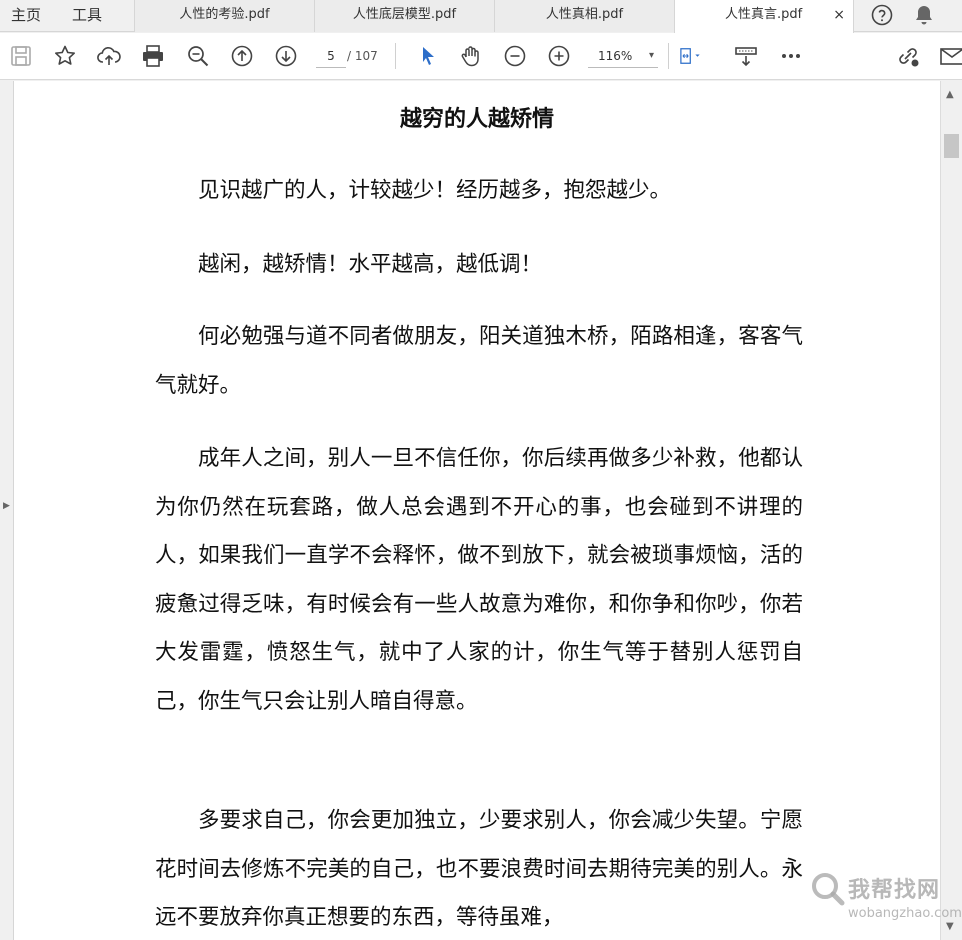  I want to click on document-tab: 人性真相.pdf, so click(584, 16).